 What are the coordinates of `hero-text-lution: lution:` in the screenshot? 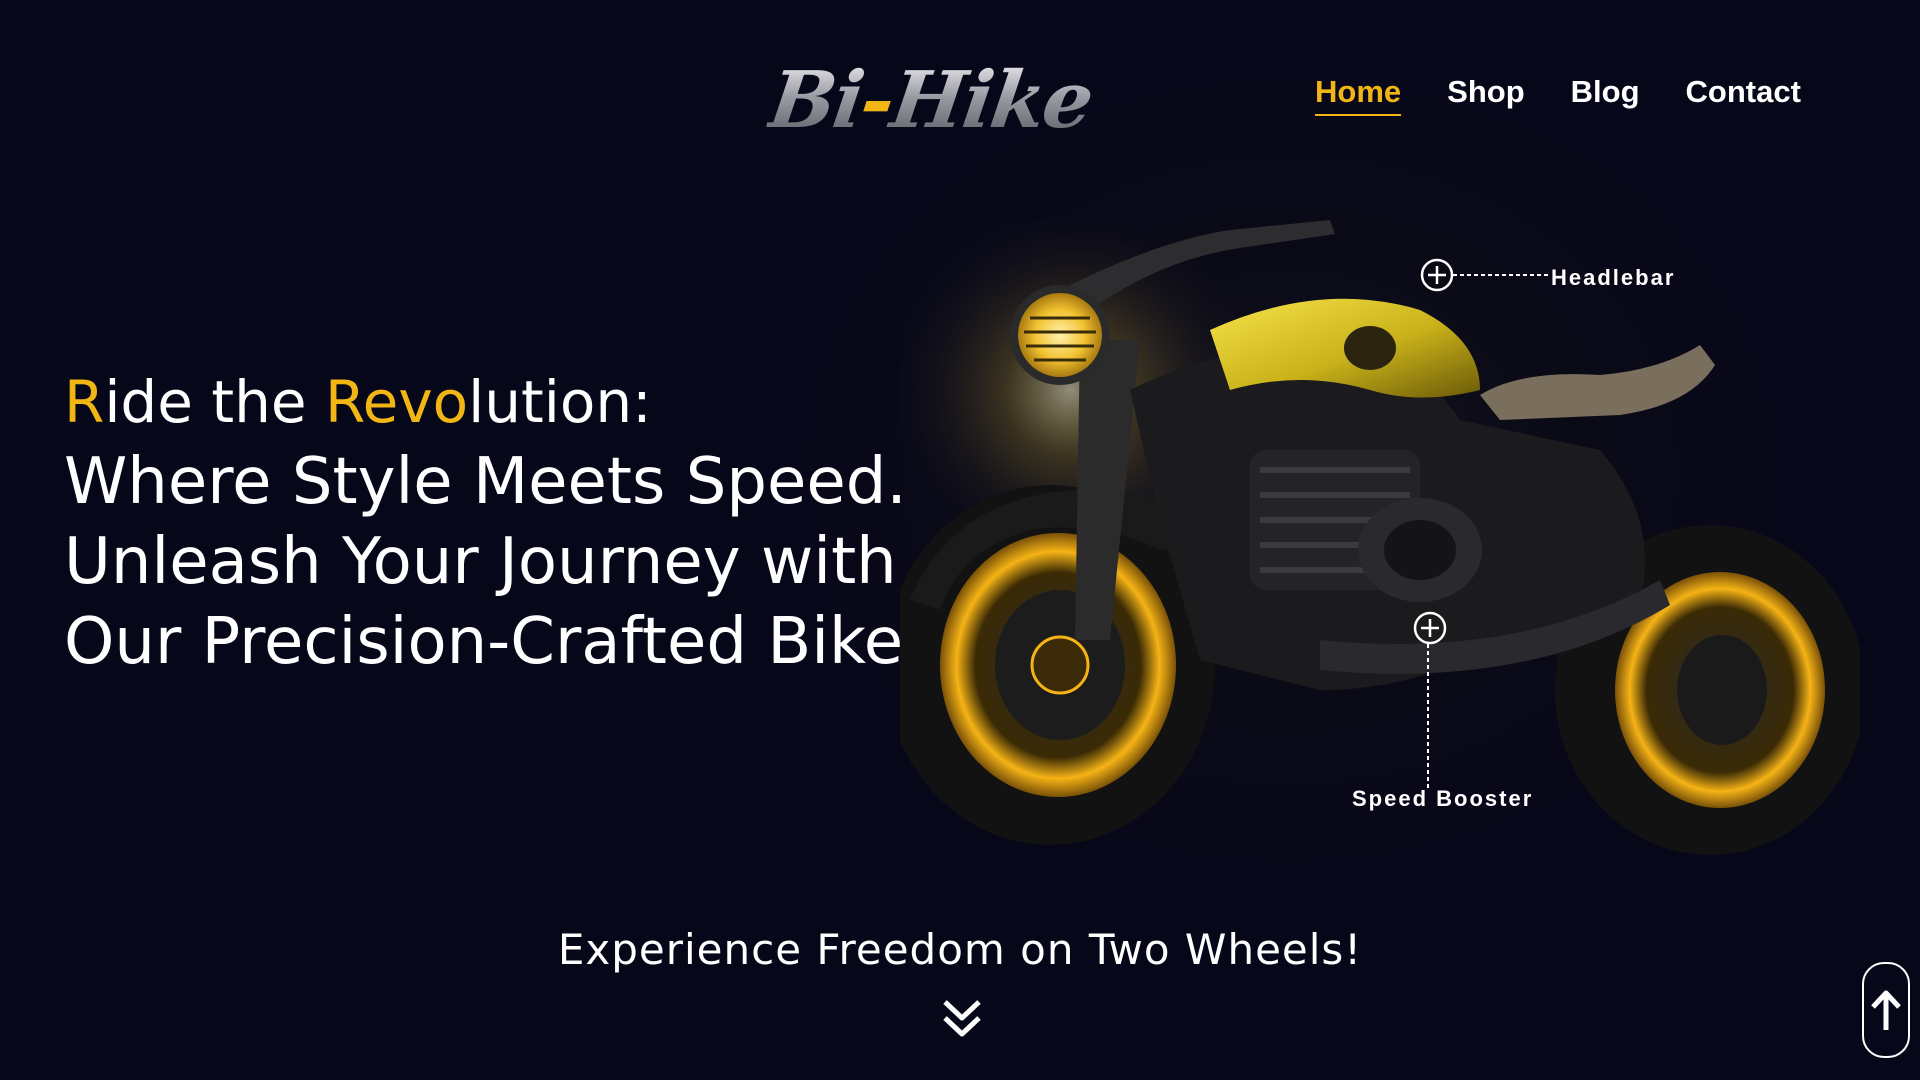 It's located at (560, 402).